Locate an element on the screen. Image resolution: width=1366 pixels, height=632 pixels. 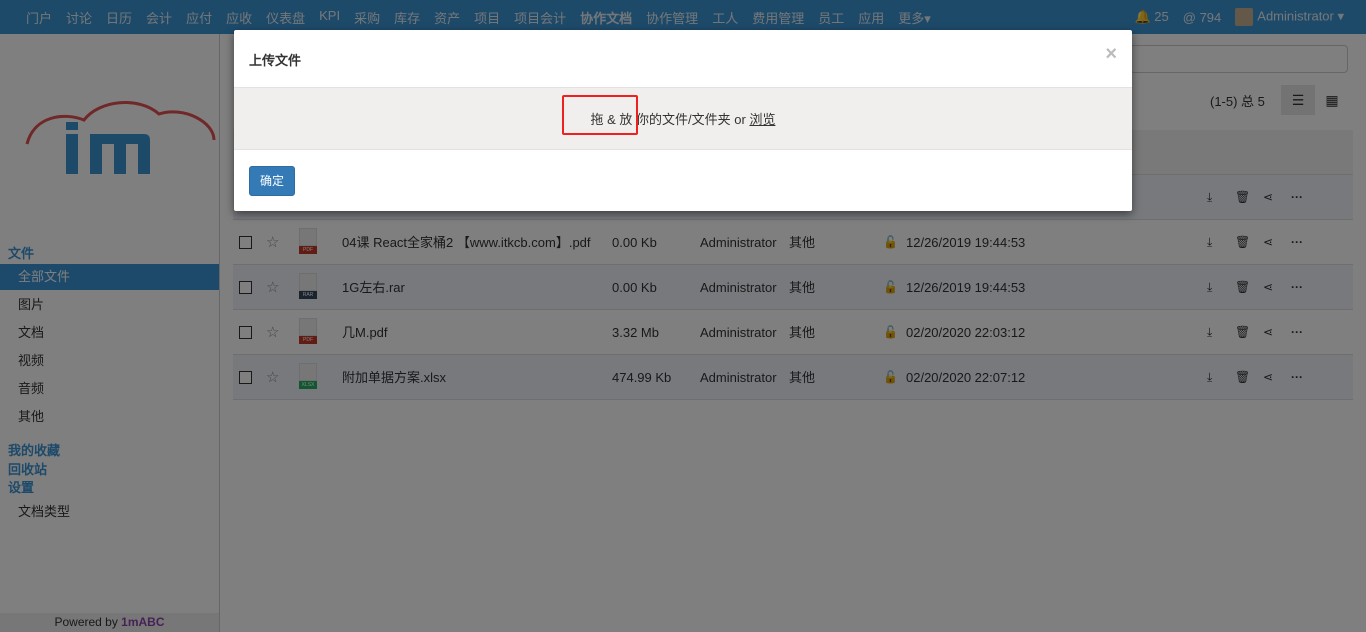
close-icon: × is located at coordinates (1111, 54).